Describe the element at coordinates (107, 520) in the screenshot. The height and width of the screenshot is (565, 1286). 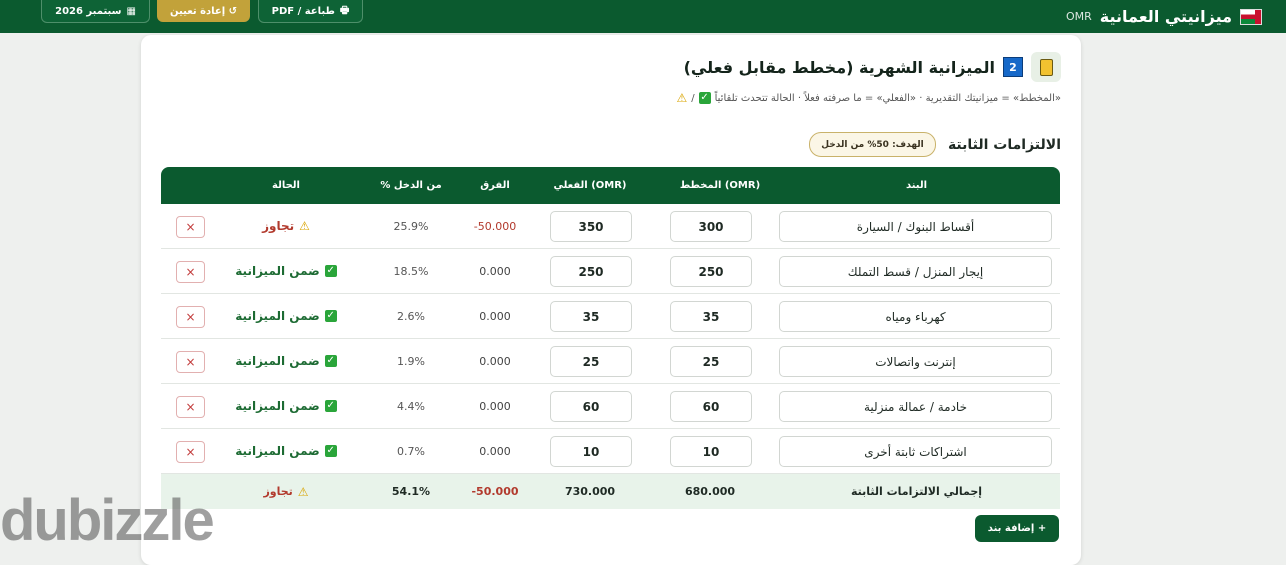
I see `dubizzle-watermark-logo: dubizzle` at that location.